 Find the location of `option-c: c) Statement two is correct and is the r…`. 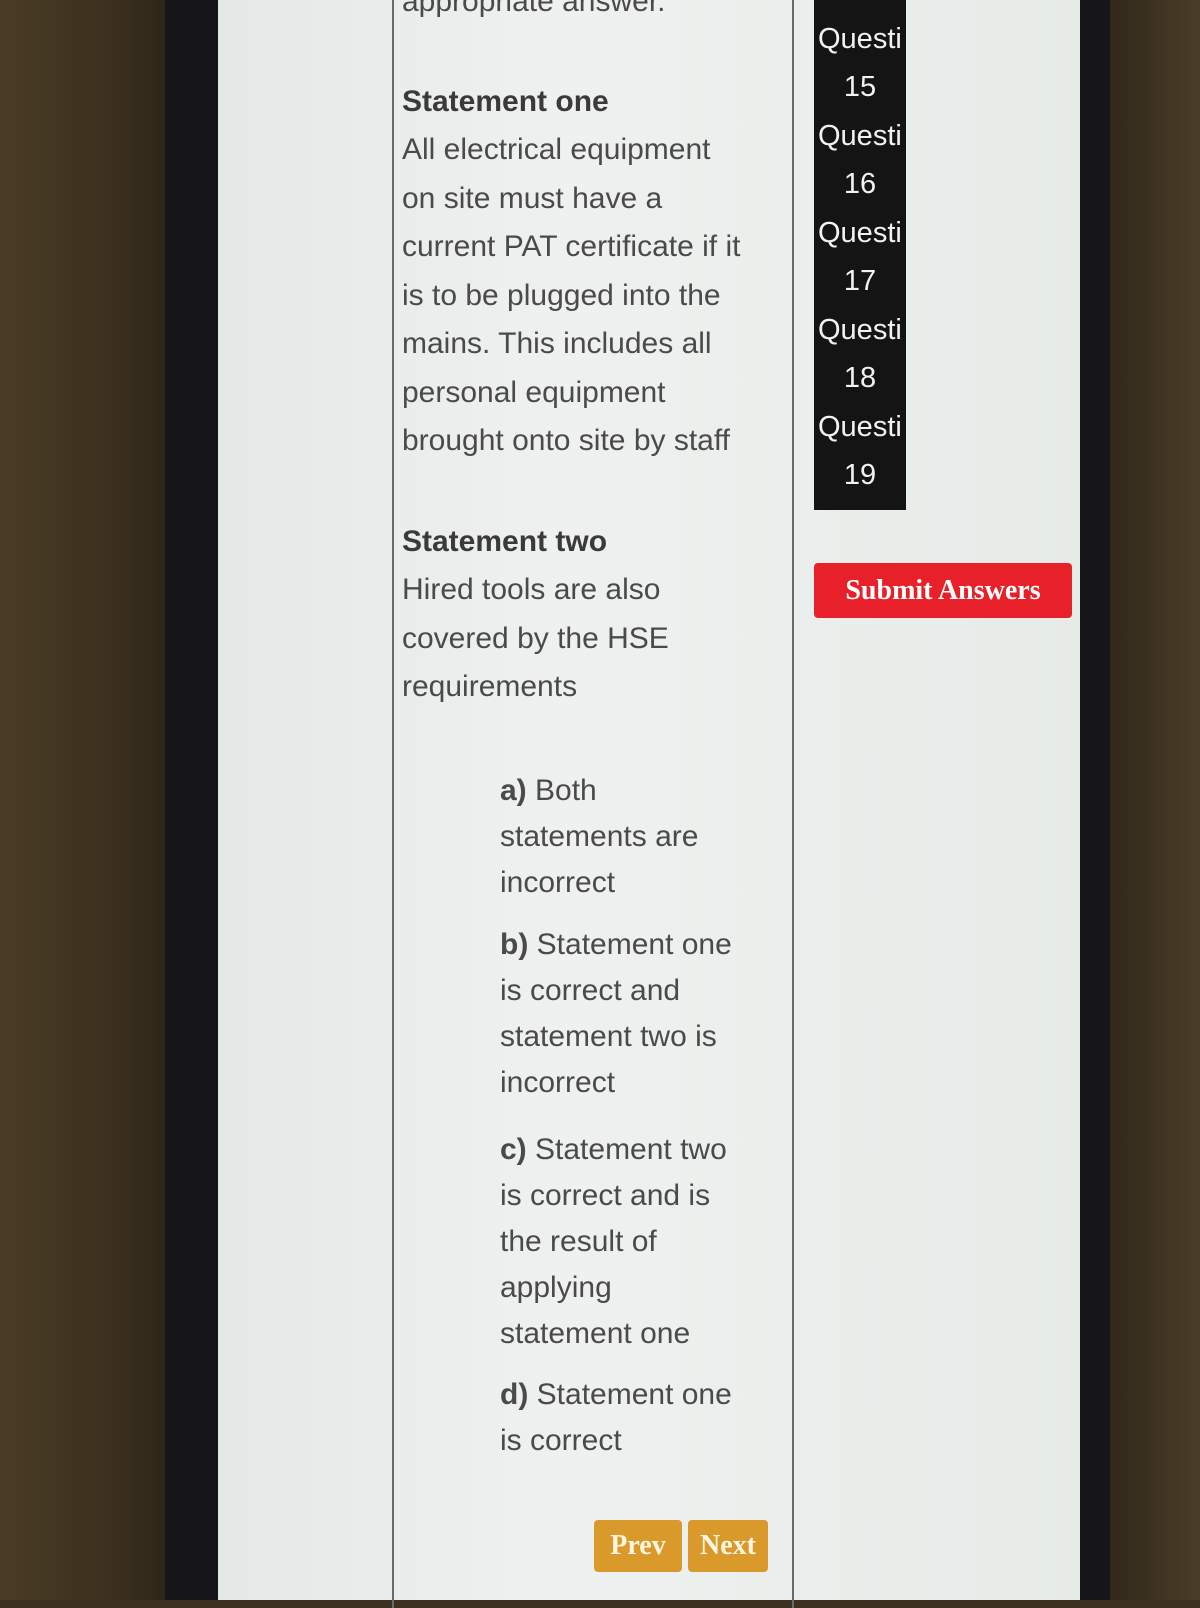

option-c: c) Statement two is correct and is the r… is located at coordinates (635, 1242).